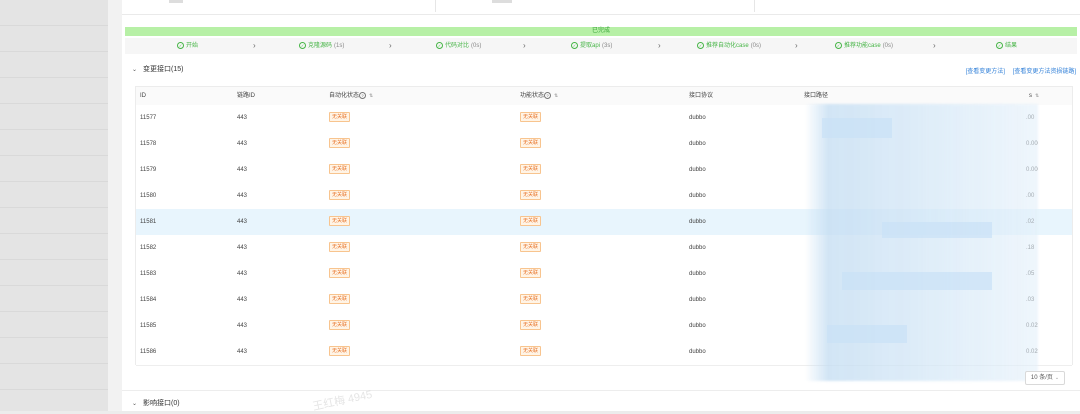 Image resolution: width=1080 pixels, height=414 pixels. I want to click on step-duration: (1s), so click(339, 46).